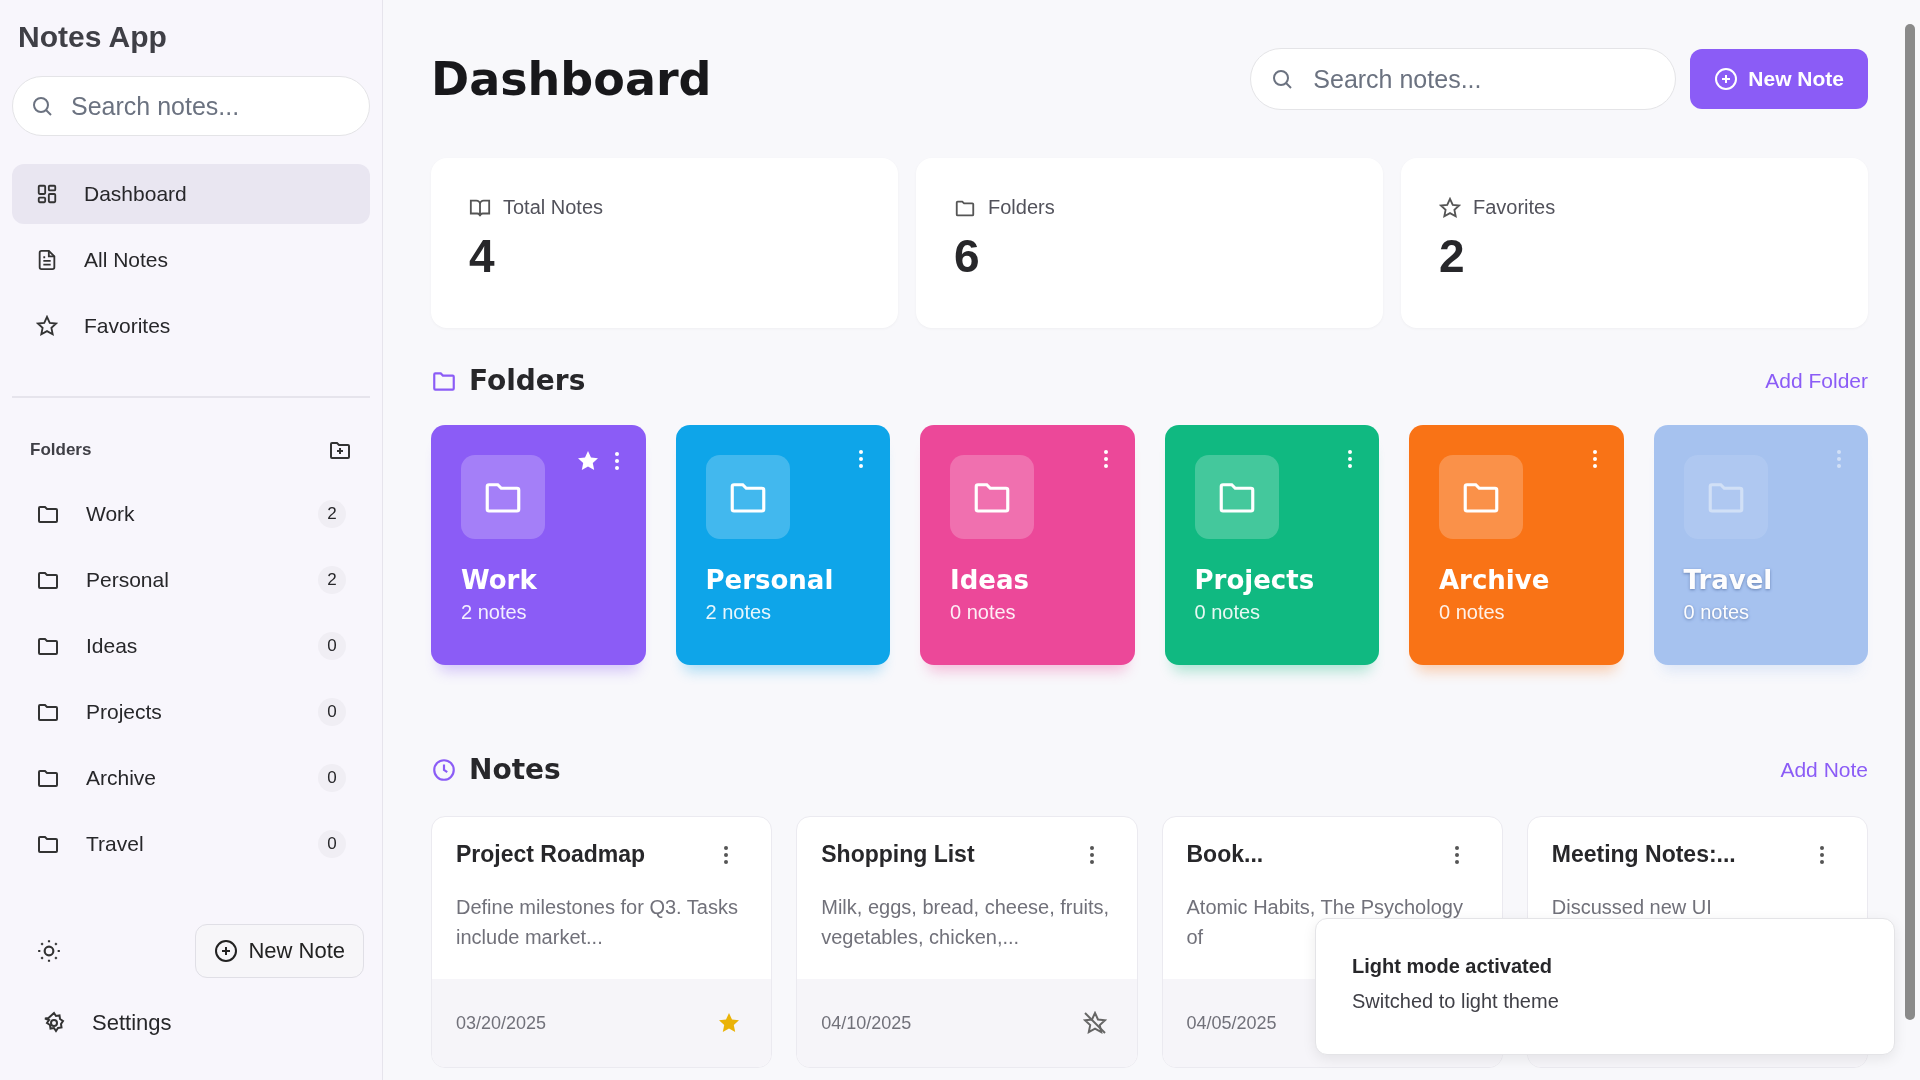 This screenshot has height=1080, width=1920. What do you see at coordinates (191, 646) in the screenshot?
I see `folder-item: Ideas 0` at bounding box center [191, 646].